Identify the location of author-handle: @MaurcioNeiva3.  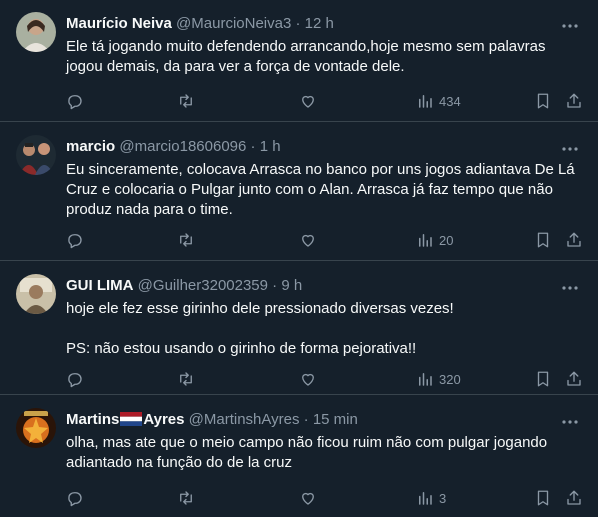
(233, 23).